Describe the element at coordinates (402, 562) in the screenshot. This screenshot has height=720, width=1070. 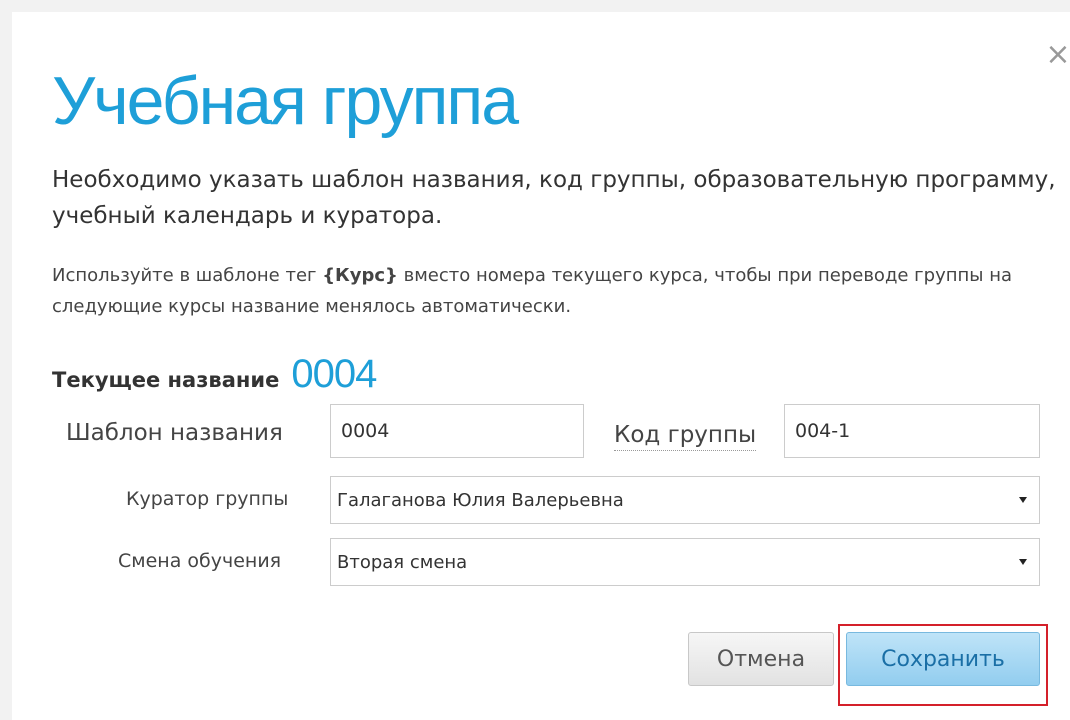
I see `shift-value: Вторая смена` at that location.